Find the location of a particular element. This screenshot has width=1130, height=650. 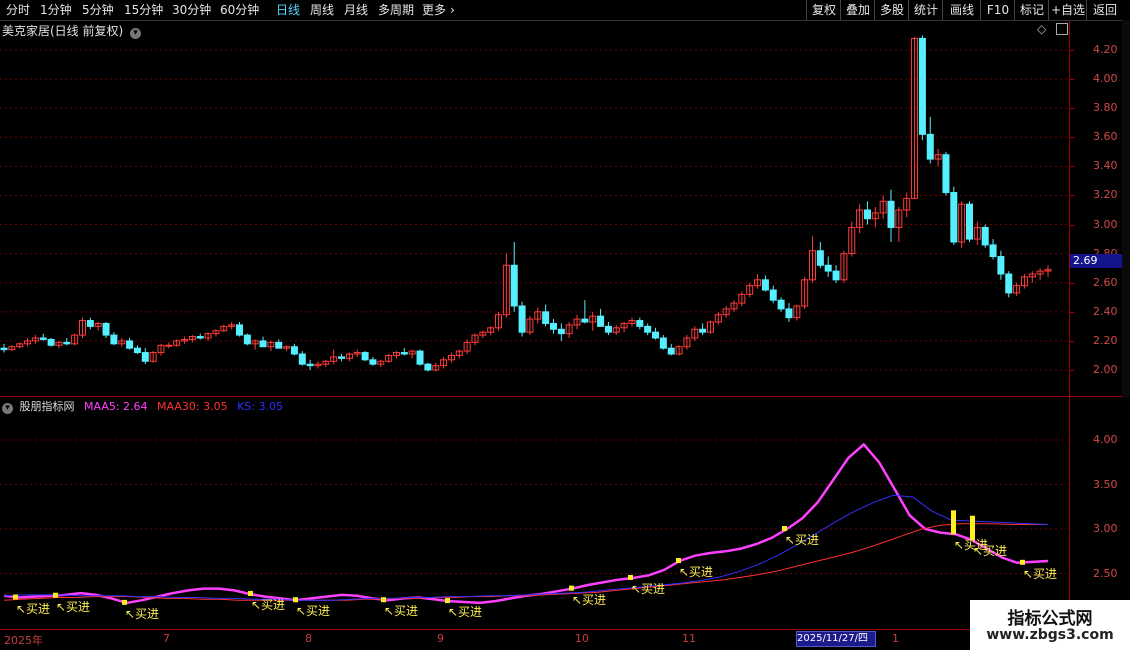

indicator-tick-label: 2.50 is located at coordinates (1105, 573).